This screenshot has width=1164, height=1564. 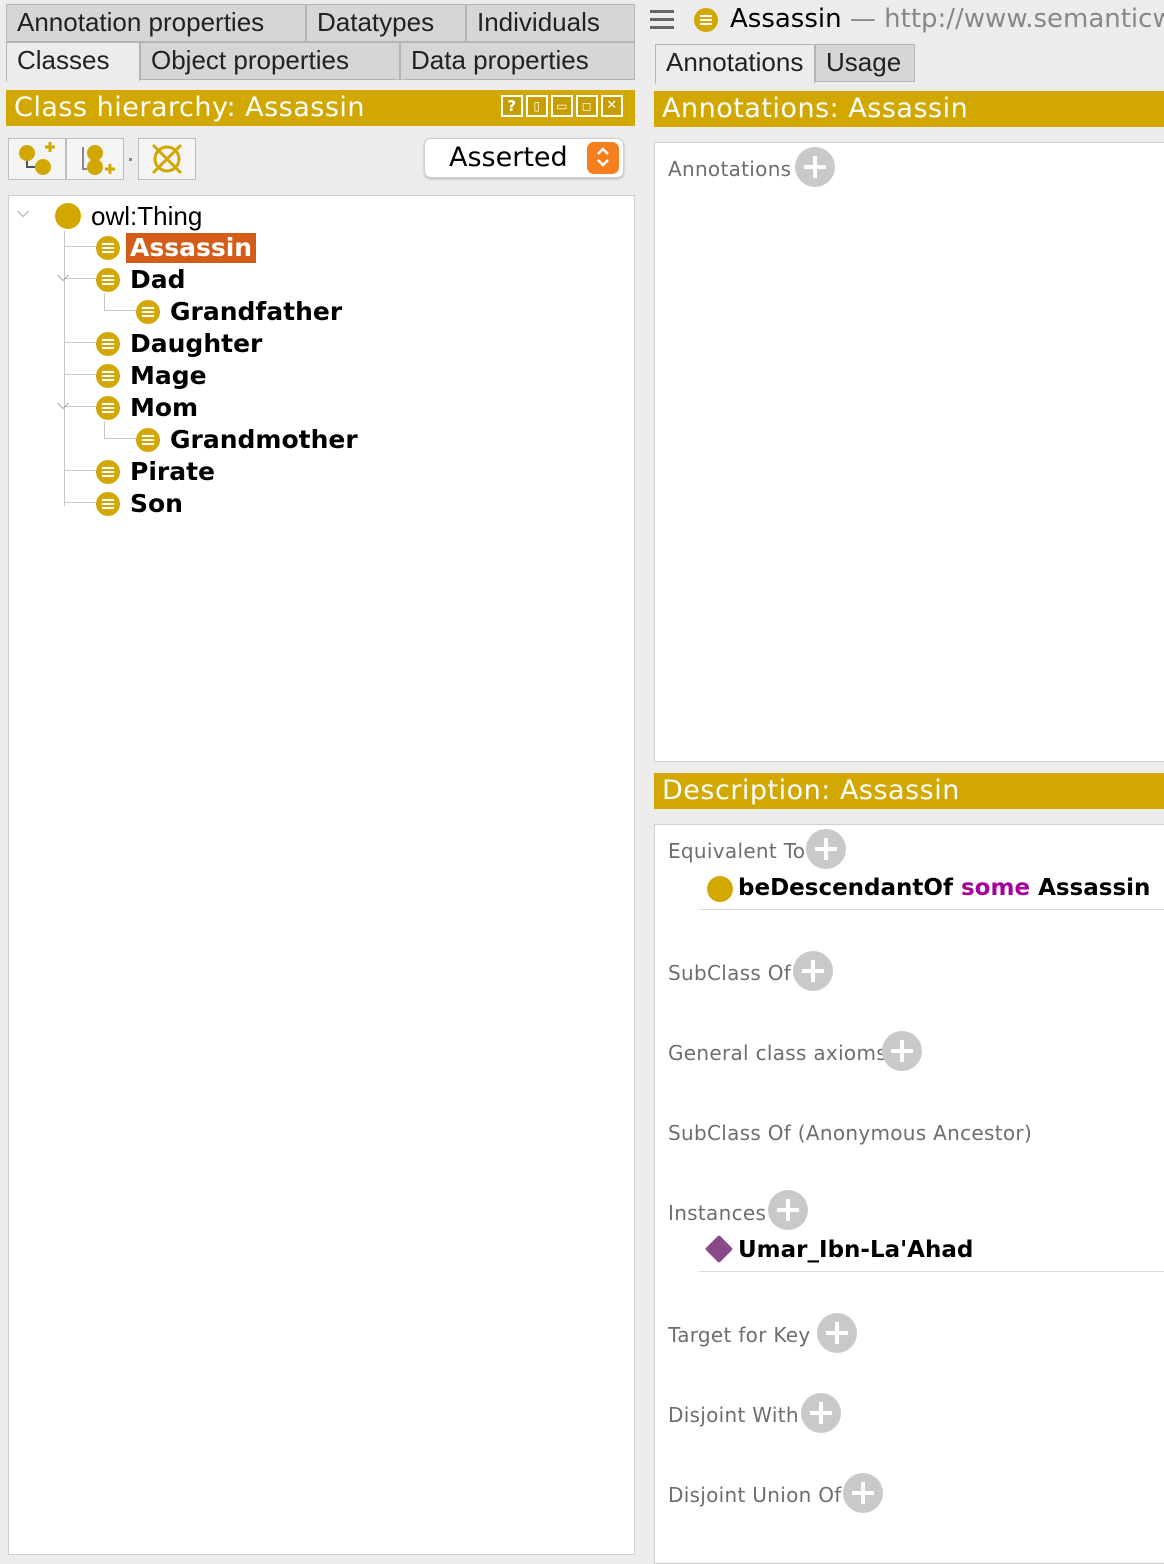 What do you see at coordinates (537, 106) in the screenshot?
I see `split-vertical-icon: ▯` at bounding box center [537, 106].